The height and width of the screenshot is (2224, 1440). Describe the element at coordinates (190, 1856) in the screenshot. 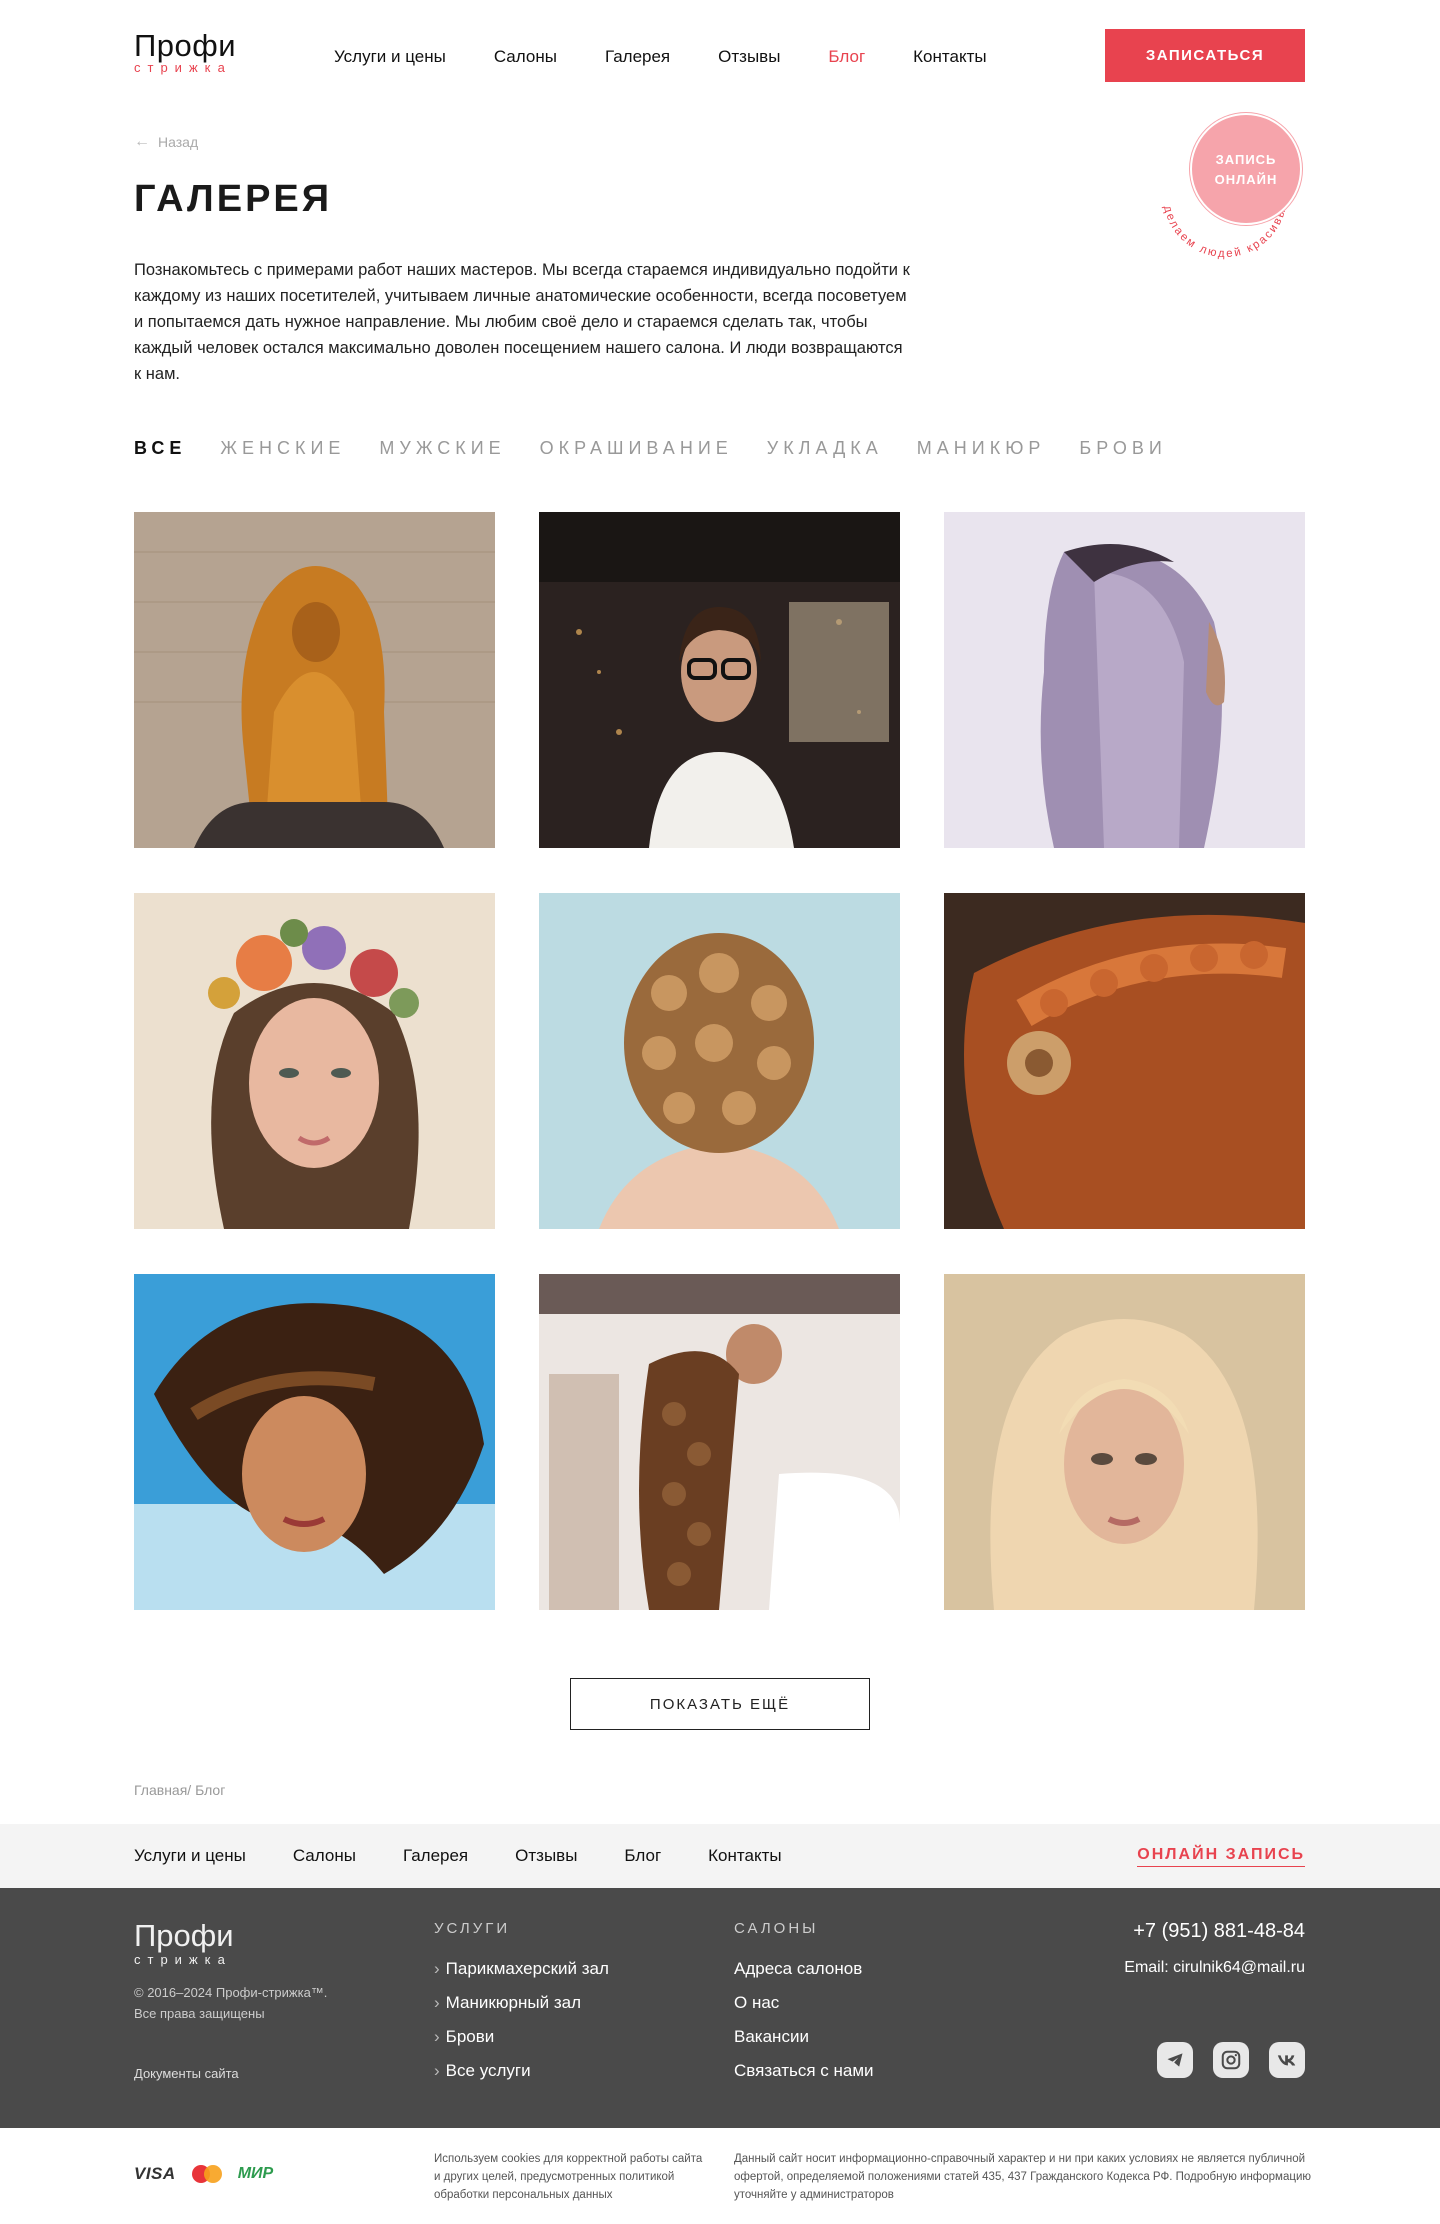

I see `footer-nav-services: Услуги и цены` at that location.